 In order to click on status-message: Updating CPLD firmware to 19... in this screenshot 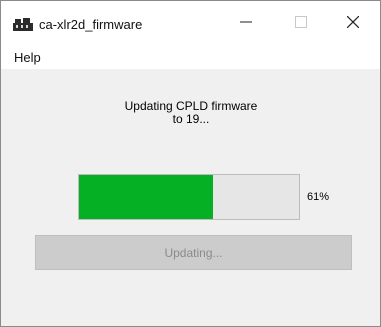, I will do `click(191, 113)`.